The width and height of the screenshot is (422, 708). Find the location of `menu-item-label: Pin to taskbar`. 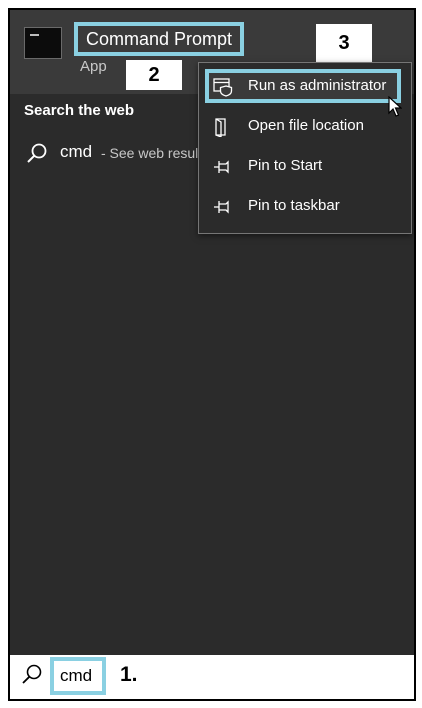

menu-item-label: Pin to taskbar is located at coordinates (294, 205).